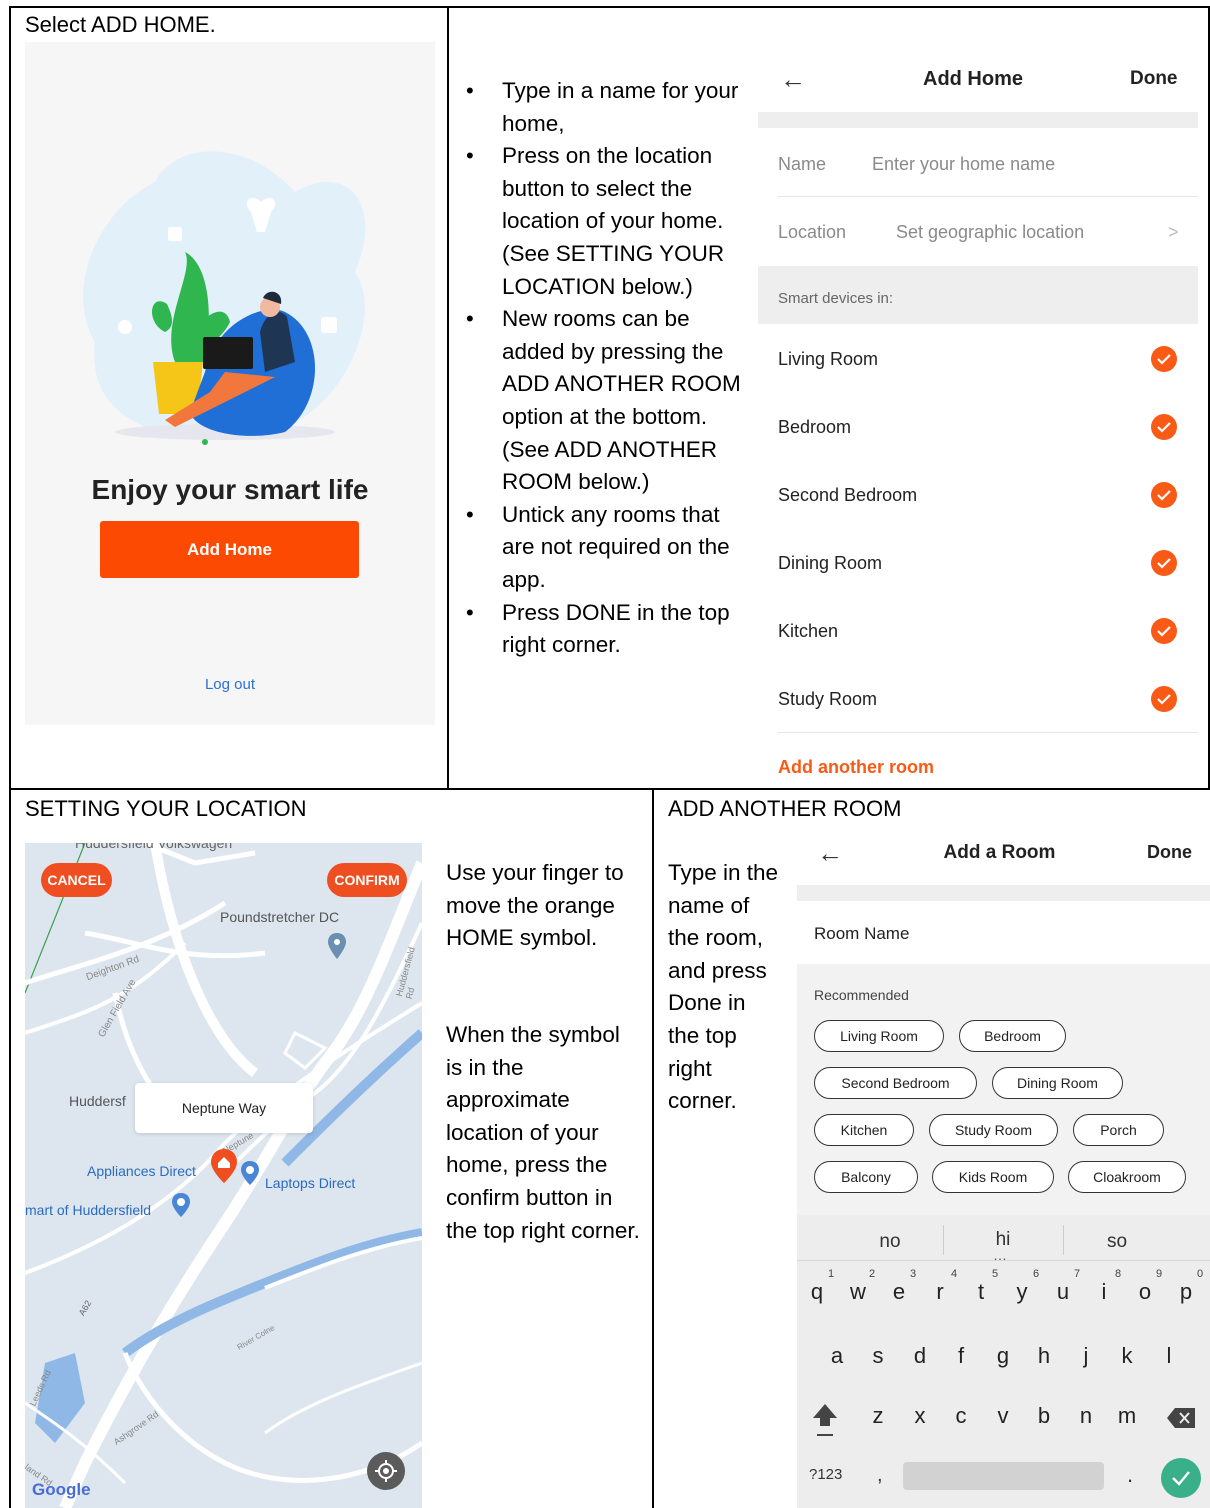 Image resolution: width=1210 pixels, height=1508 pixels. Describe the element at coordinates (940, 1292) in the screenshot. I see `key-r: r` at that location.